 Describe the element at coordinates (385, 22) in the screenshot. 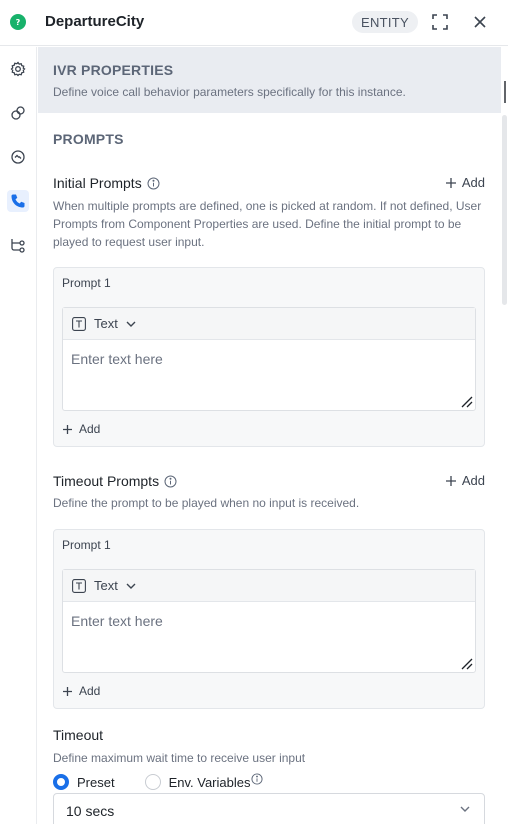

I see `entity-badge: ENTITY` at that location.